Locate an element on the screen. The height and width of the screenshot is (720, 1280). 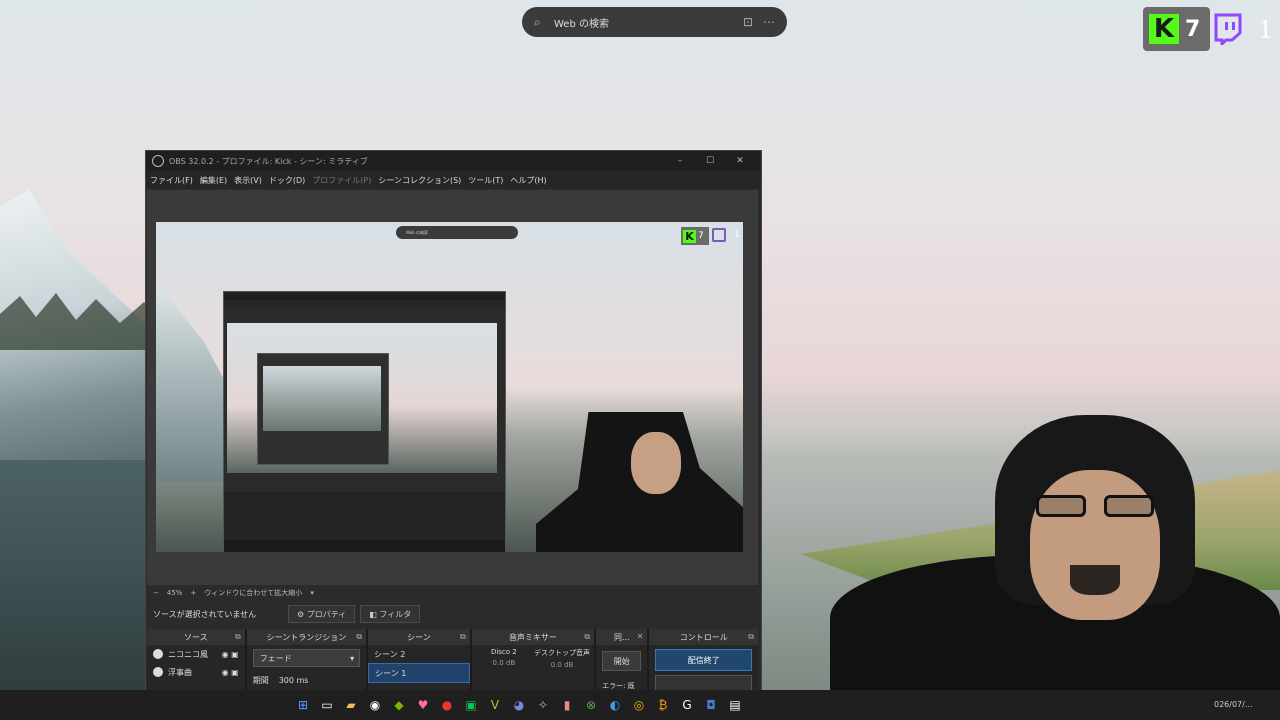
duration-input: 300 ms is located at coordinates (294, 680).